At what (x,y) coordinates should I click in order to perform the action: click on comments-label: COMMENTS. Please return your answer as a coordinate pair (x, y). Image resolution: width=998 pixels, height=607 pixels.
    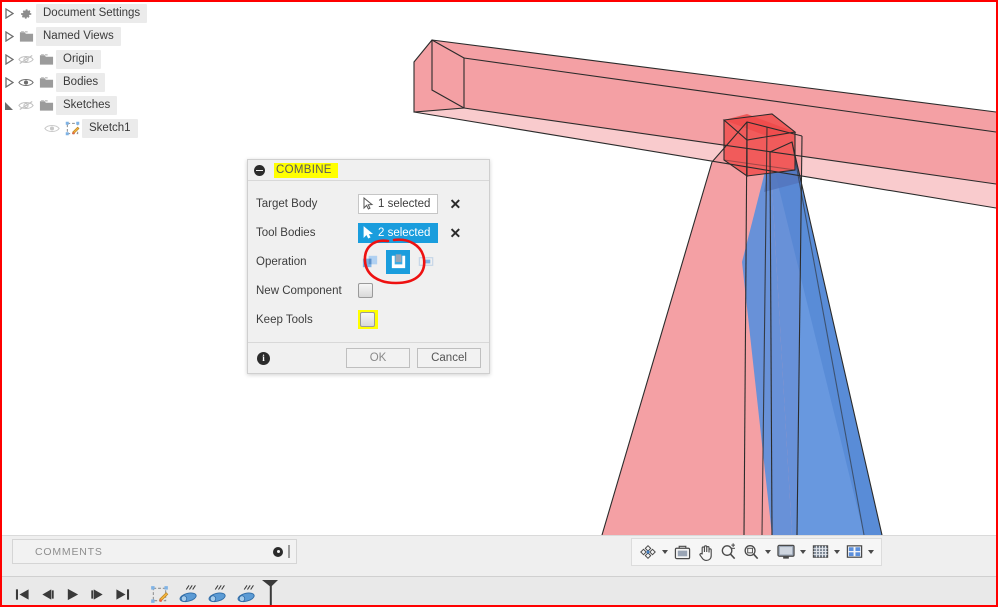
    Looking at the image, I should click on (69, 551).